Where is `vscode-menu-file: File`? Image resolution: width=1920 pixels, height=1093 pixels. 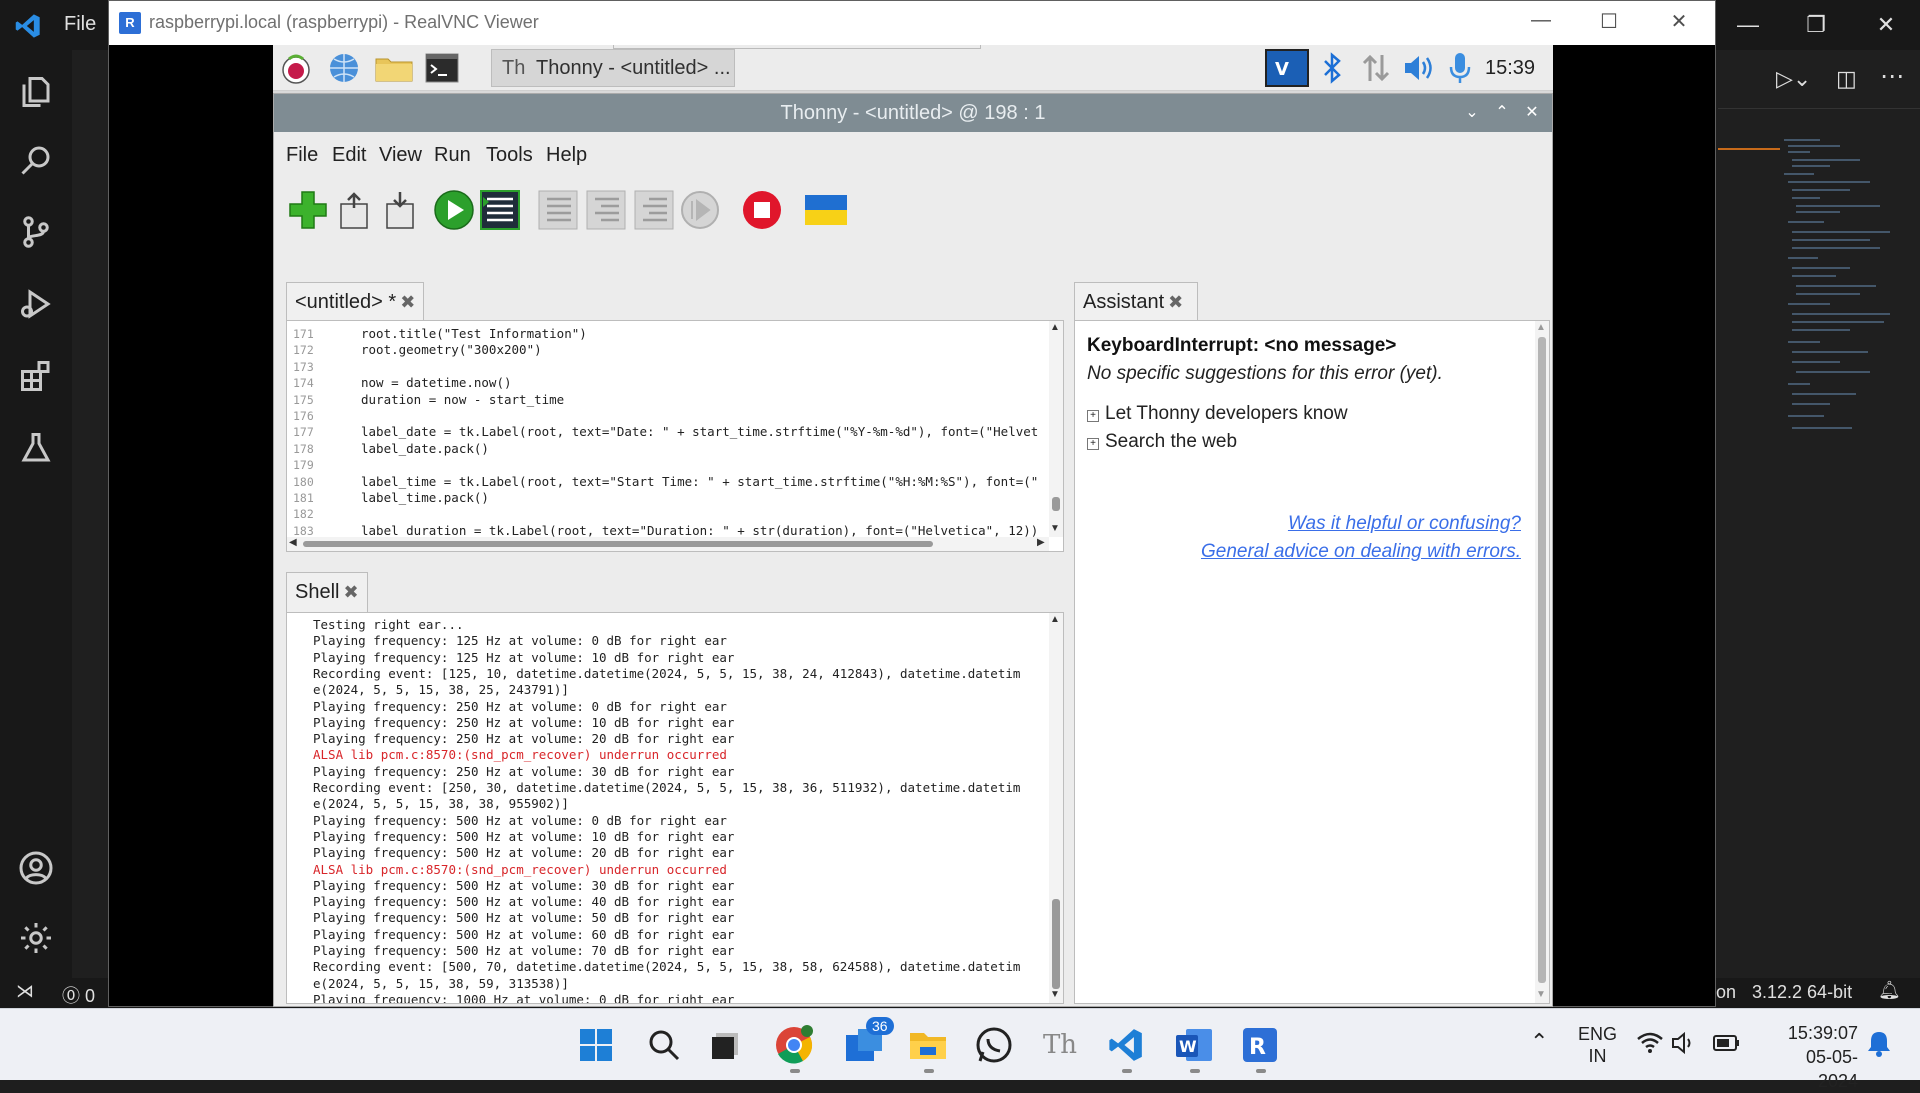 vscode-menu-file: File is located at coordinates (80, 24).